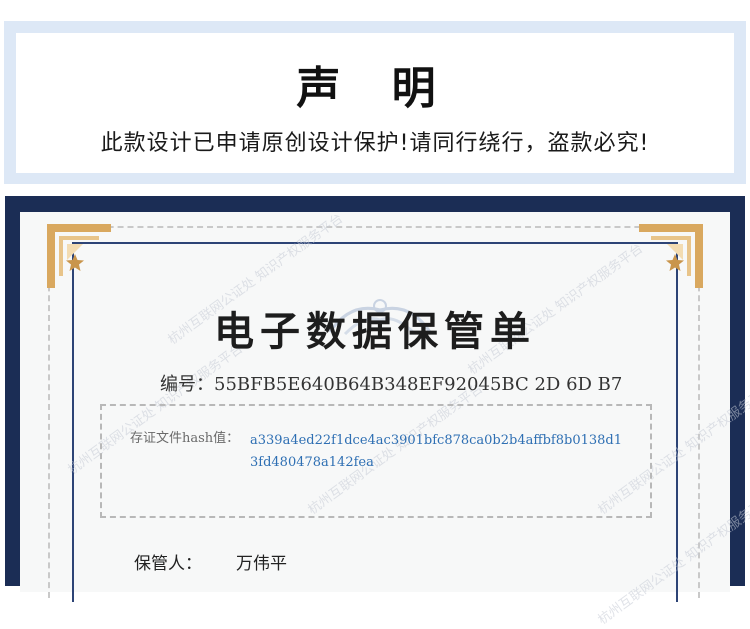  Describe the element at coordinates (168, 564) in the screenshot. I see `keeper-label: 保管人：` at that location.